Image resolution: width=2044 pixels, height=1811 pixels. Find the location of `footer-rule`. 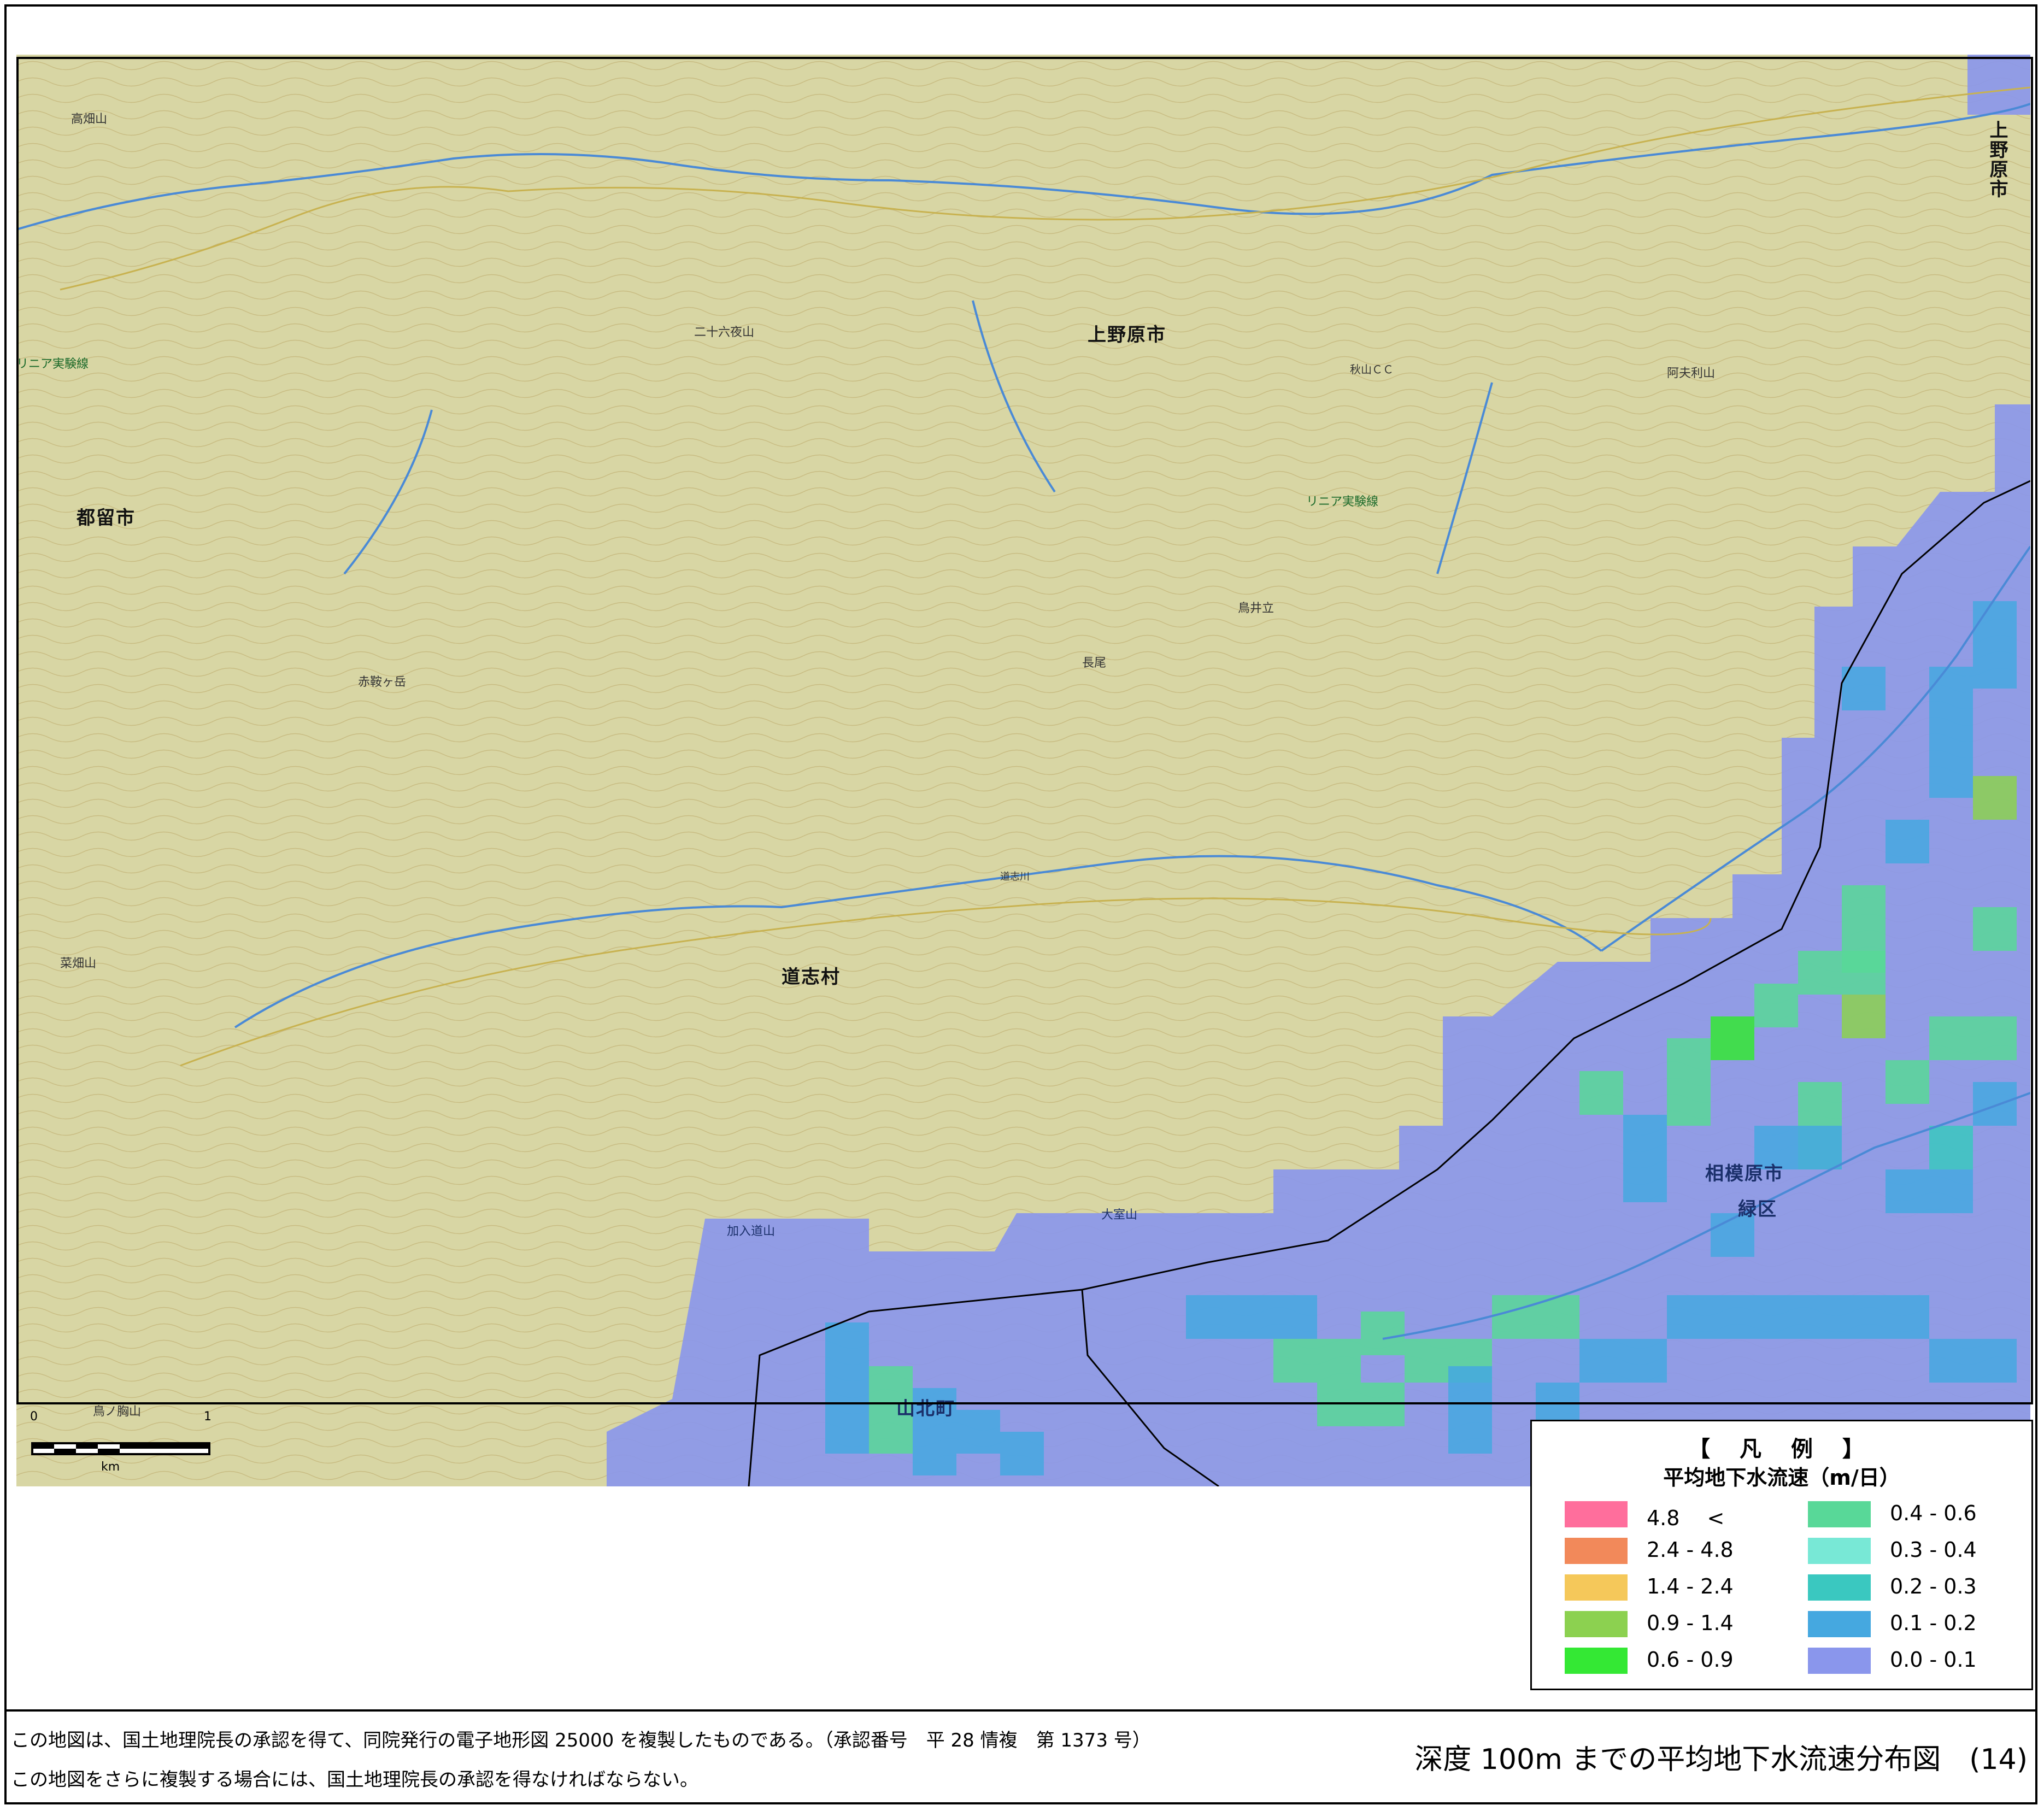

footer-rule is located at coordinates (1020, 1710).